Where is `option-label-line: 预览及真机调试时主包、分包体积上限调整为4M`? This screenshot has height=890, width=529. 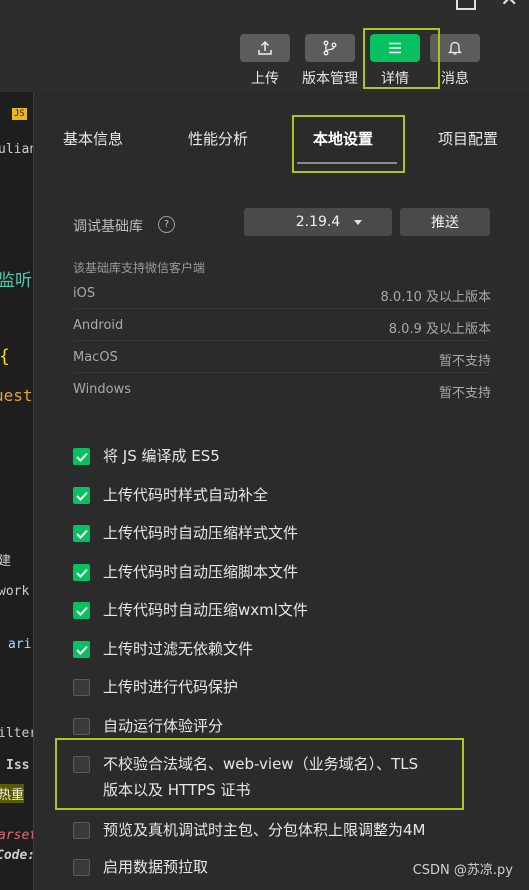
option-label-line: 预览及真机调试时主包、分包体积上限调整为4M is located at coordinates (264, 830).